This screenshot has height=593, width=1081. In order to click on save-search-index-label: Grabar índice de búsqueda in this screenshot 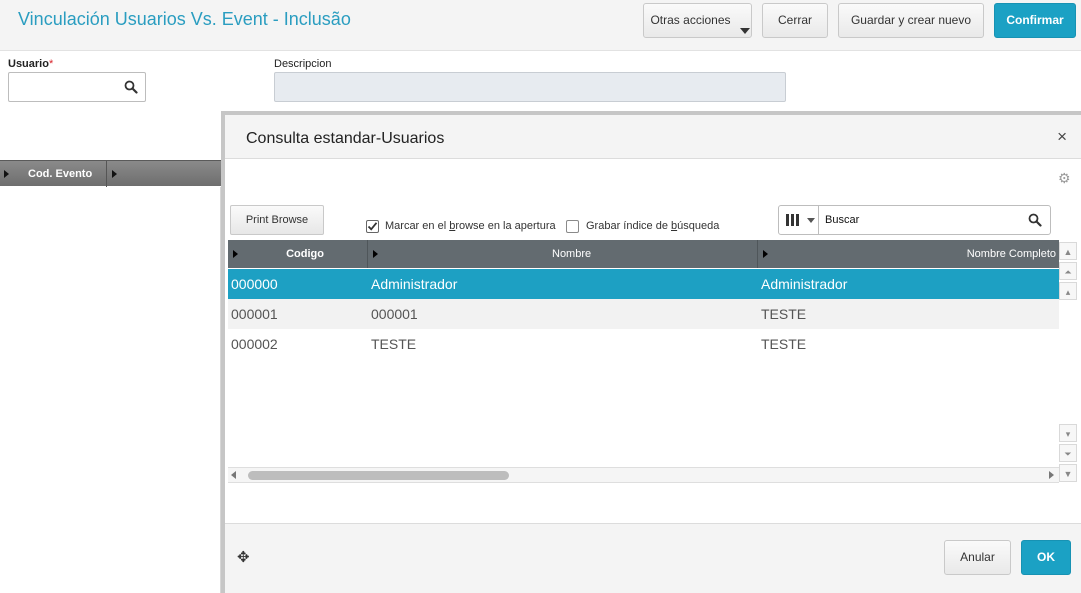, I will do `click(652, 226)`.